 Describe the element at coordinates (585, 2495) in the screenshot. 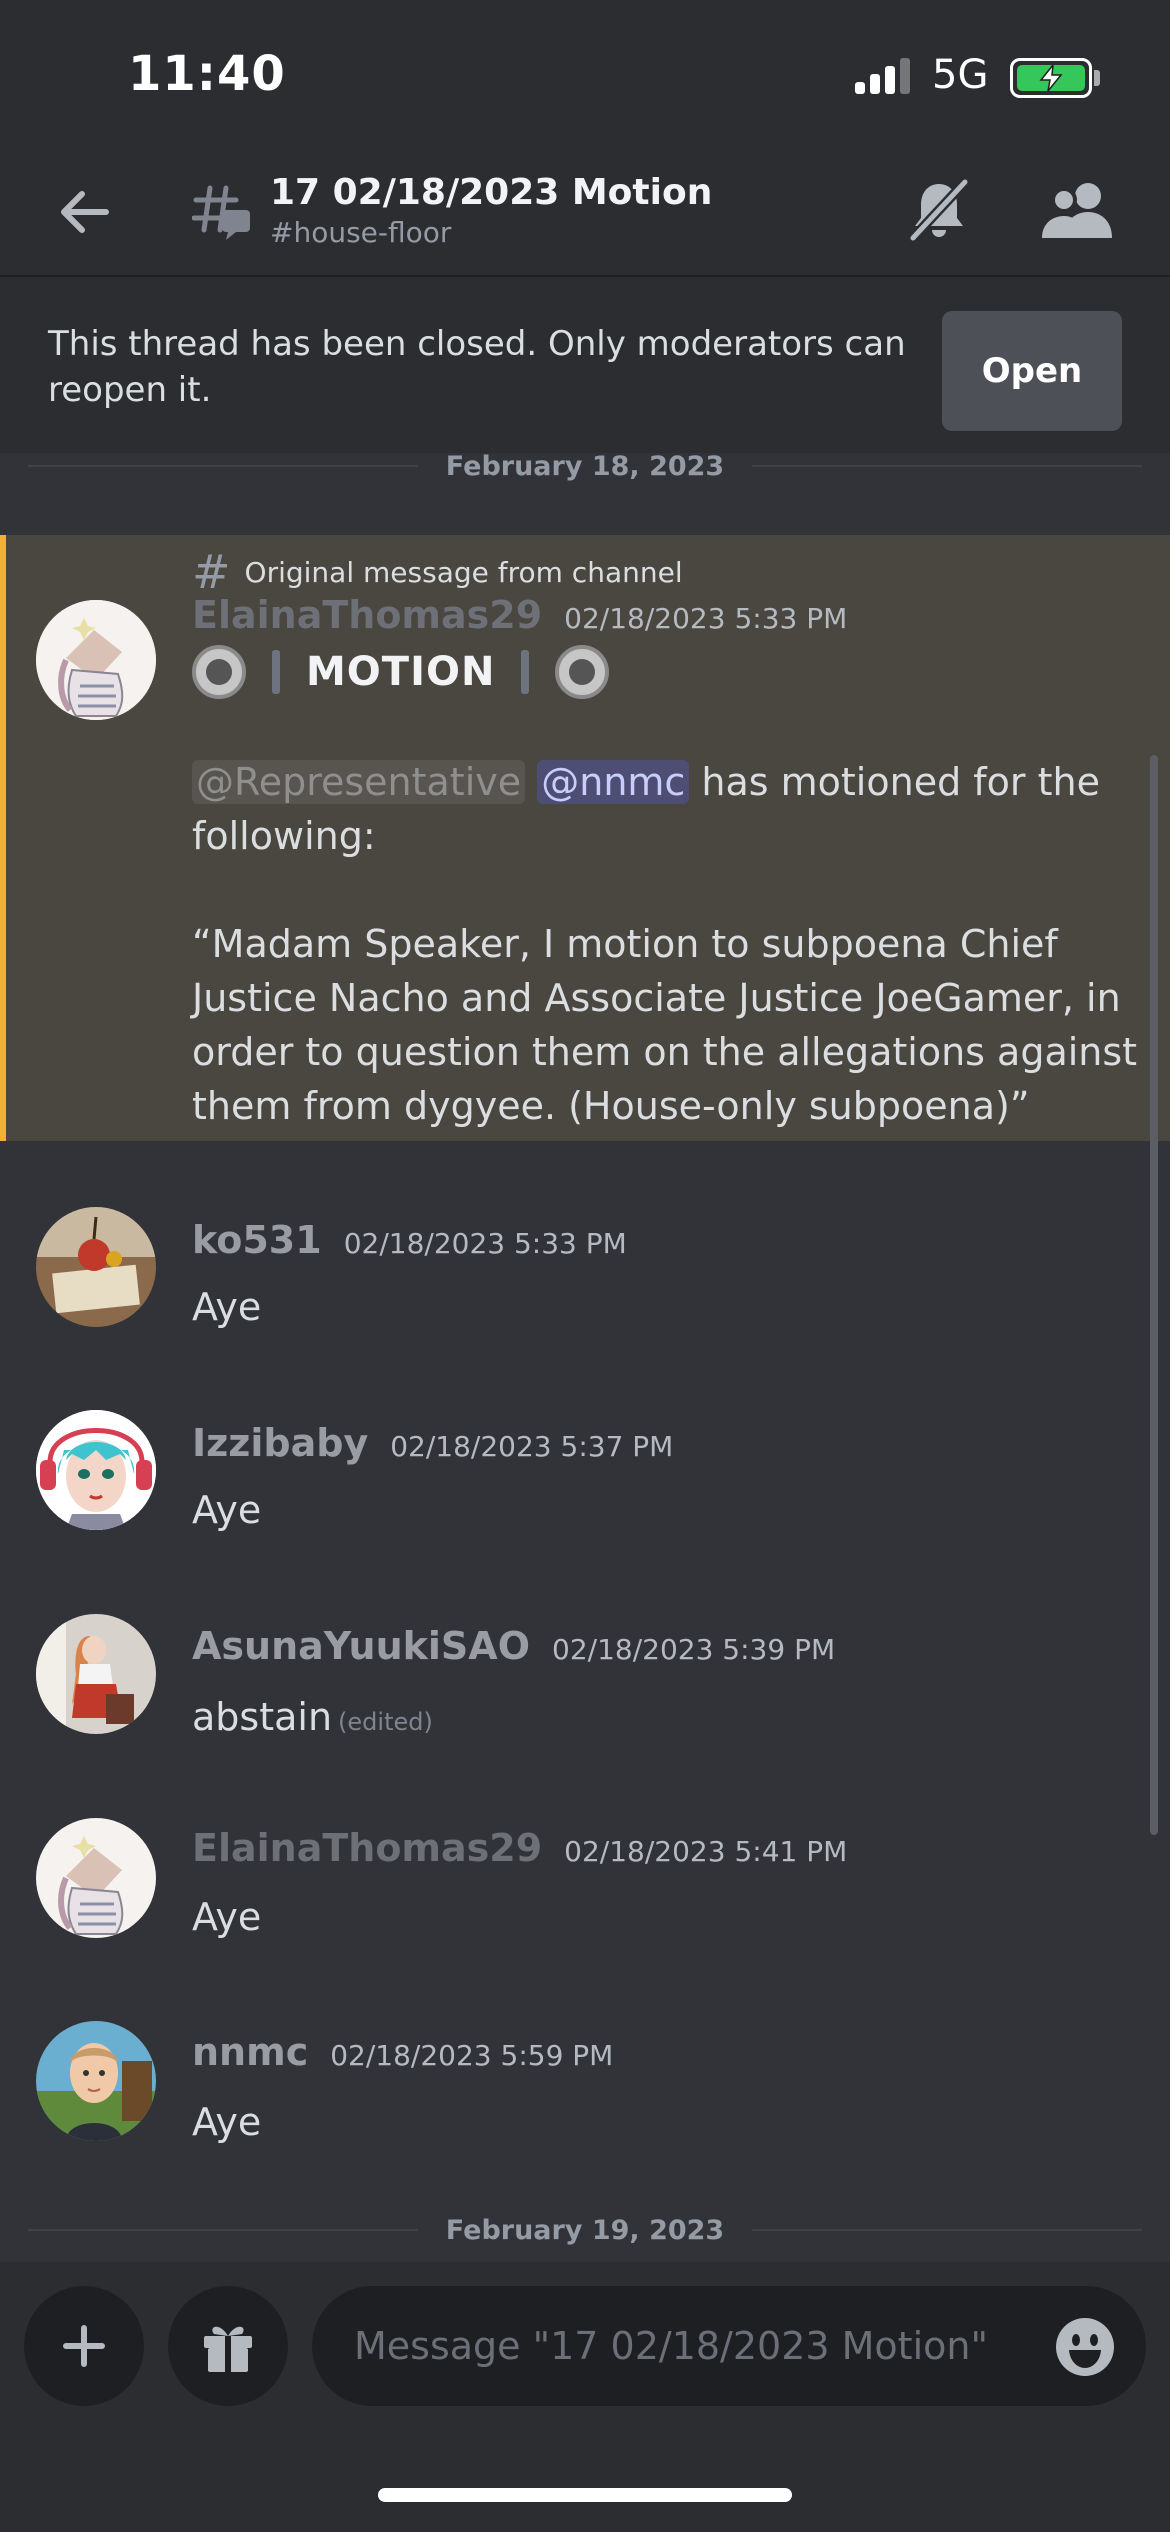

I see `home-indicator` at that location.